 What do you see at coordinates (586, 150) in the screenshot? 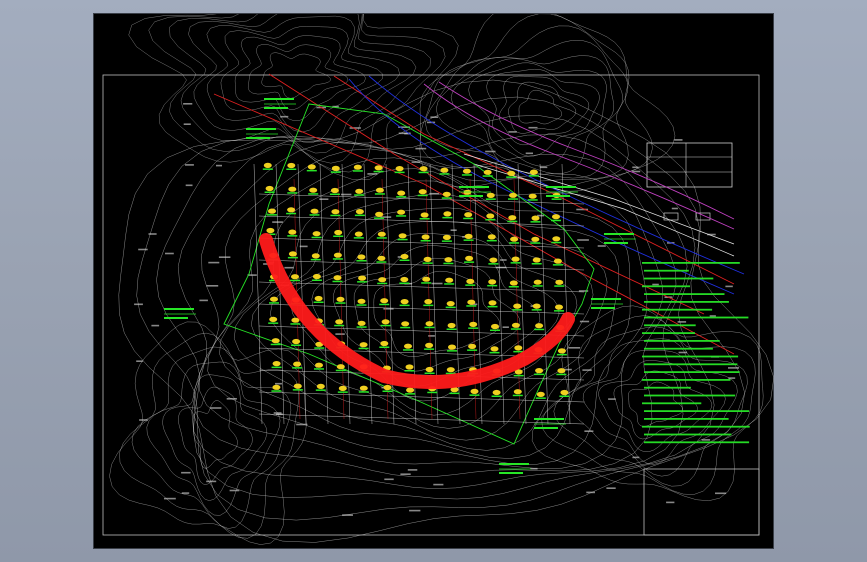
I see `road-magenta-line` at bounding box center [586, 150].